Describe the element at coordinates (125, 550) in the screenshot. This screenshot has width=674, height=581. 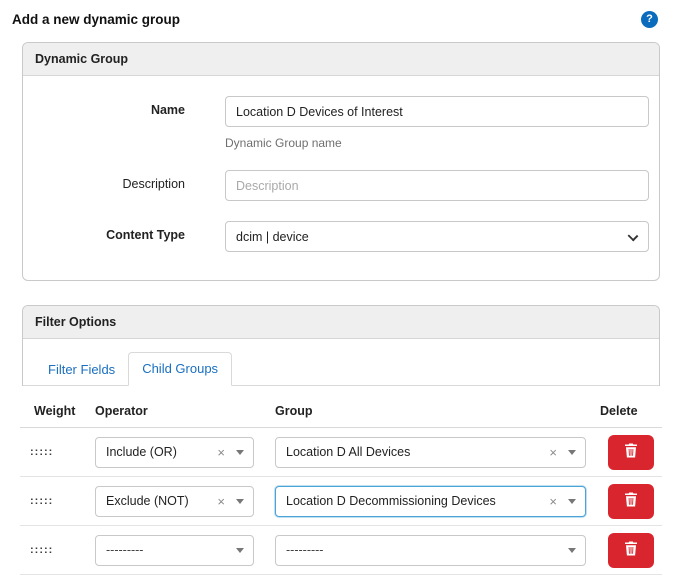
I see `operator-value: ---------` at that location.